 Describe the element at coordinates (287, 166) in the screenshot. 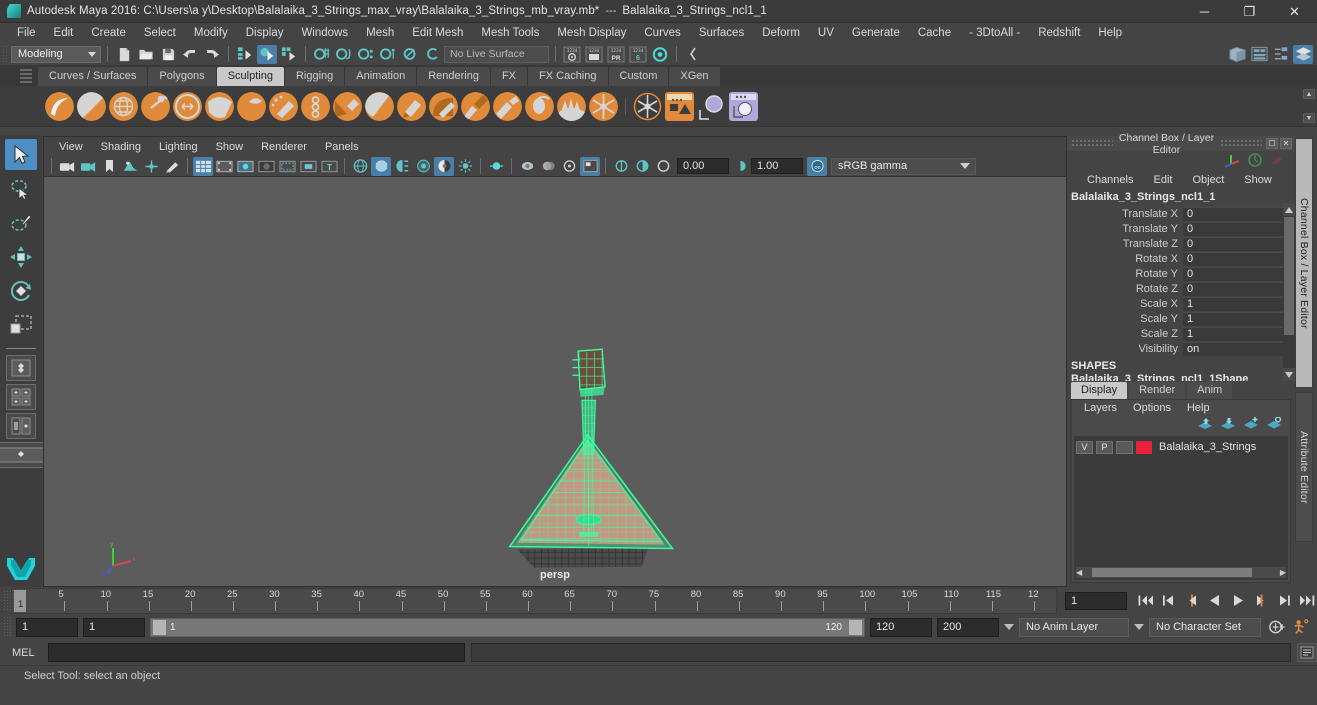

I see `film-gate-display-icon` at that location.